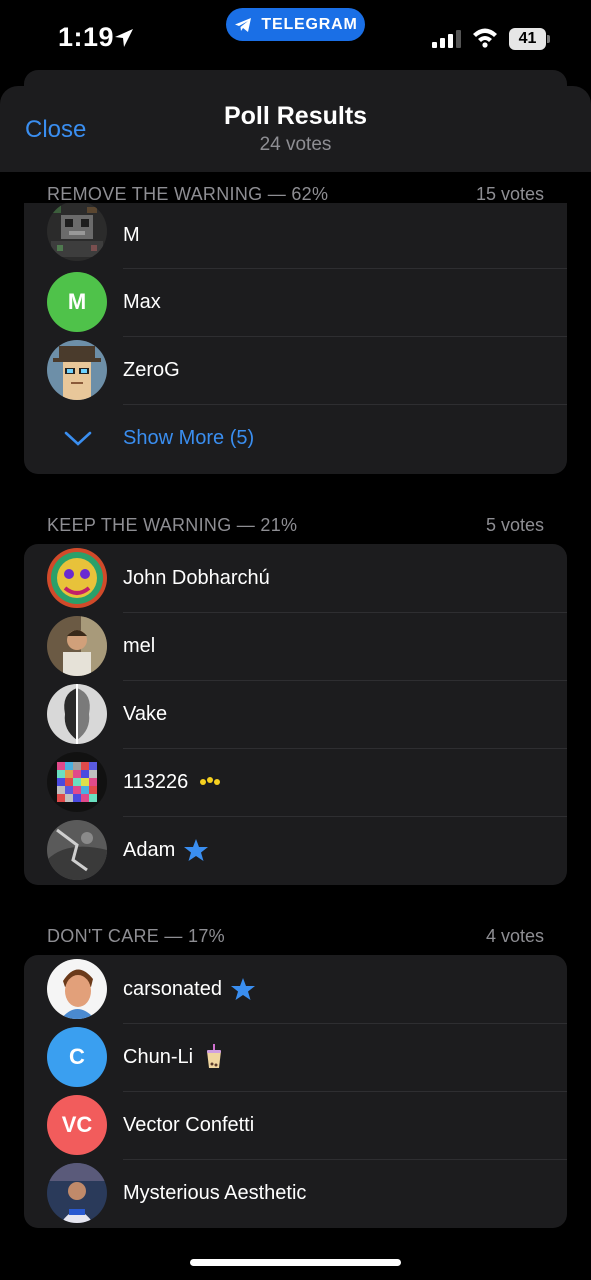 Image resolution: width=591 pixels, height=1280 pixels. What do you see at coordinates (295, 144) in the screenshot?
I see `vote-count: 24 votes` at bounding box center [295, 144].